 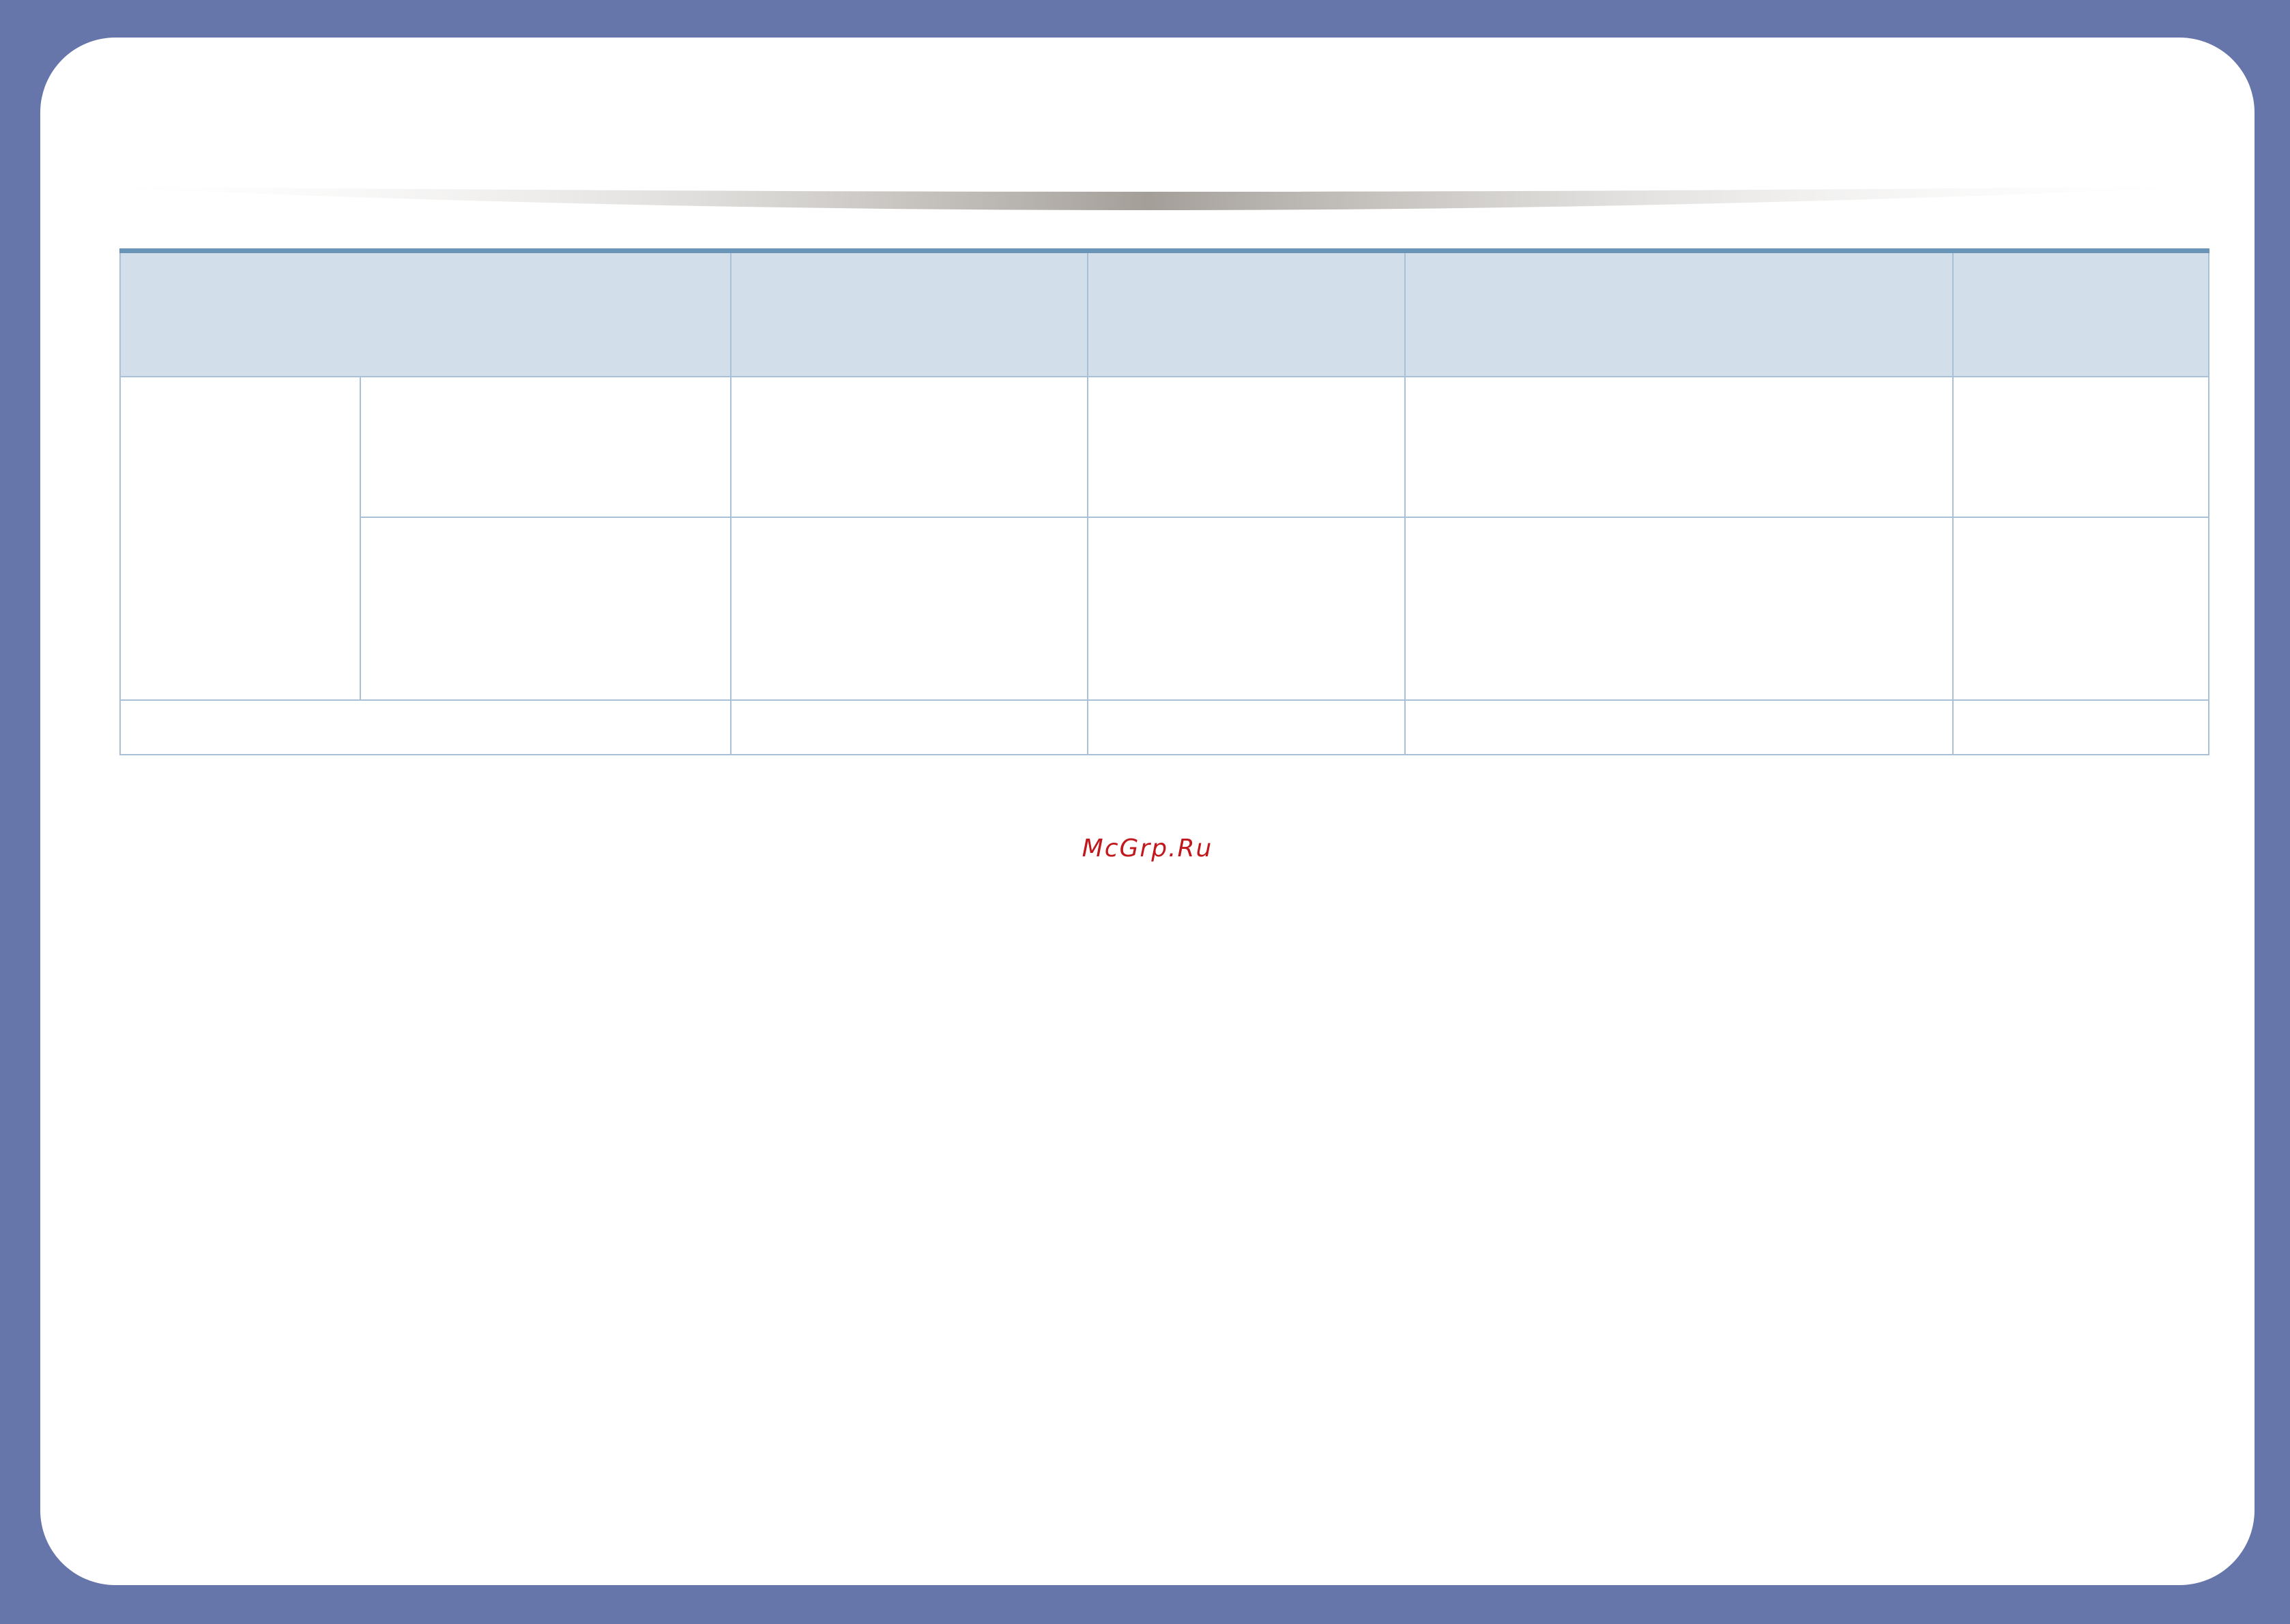 I want to click on table-header-row, so click(x=1164, y=313).